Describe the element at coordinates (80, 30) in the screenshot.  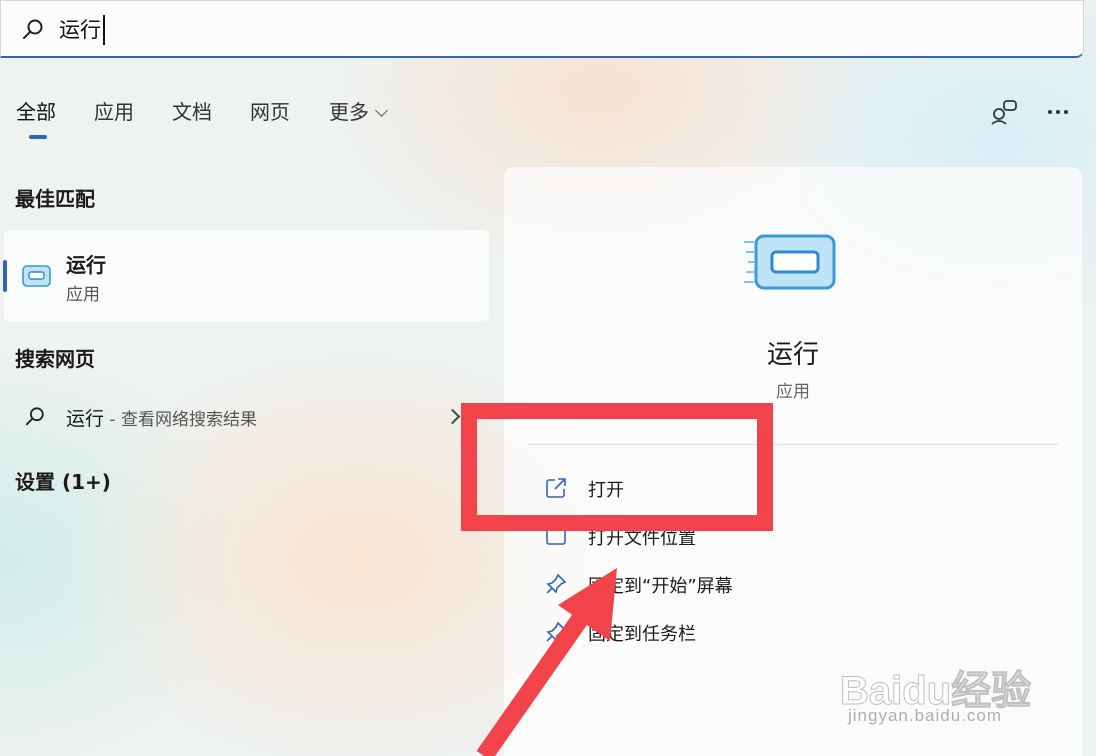
I see `search-input: 运行` at that location.